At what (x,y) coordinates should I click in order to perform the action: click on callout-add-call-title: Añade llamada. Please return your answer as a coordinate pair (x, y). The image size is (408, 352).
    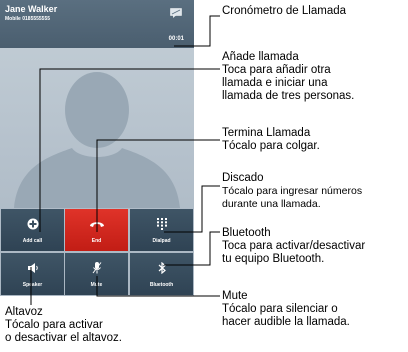
    Looking at the image, I should click on (260, 57).